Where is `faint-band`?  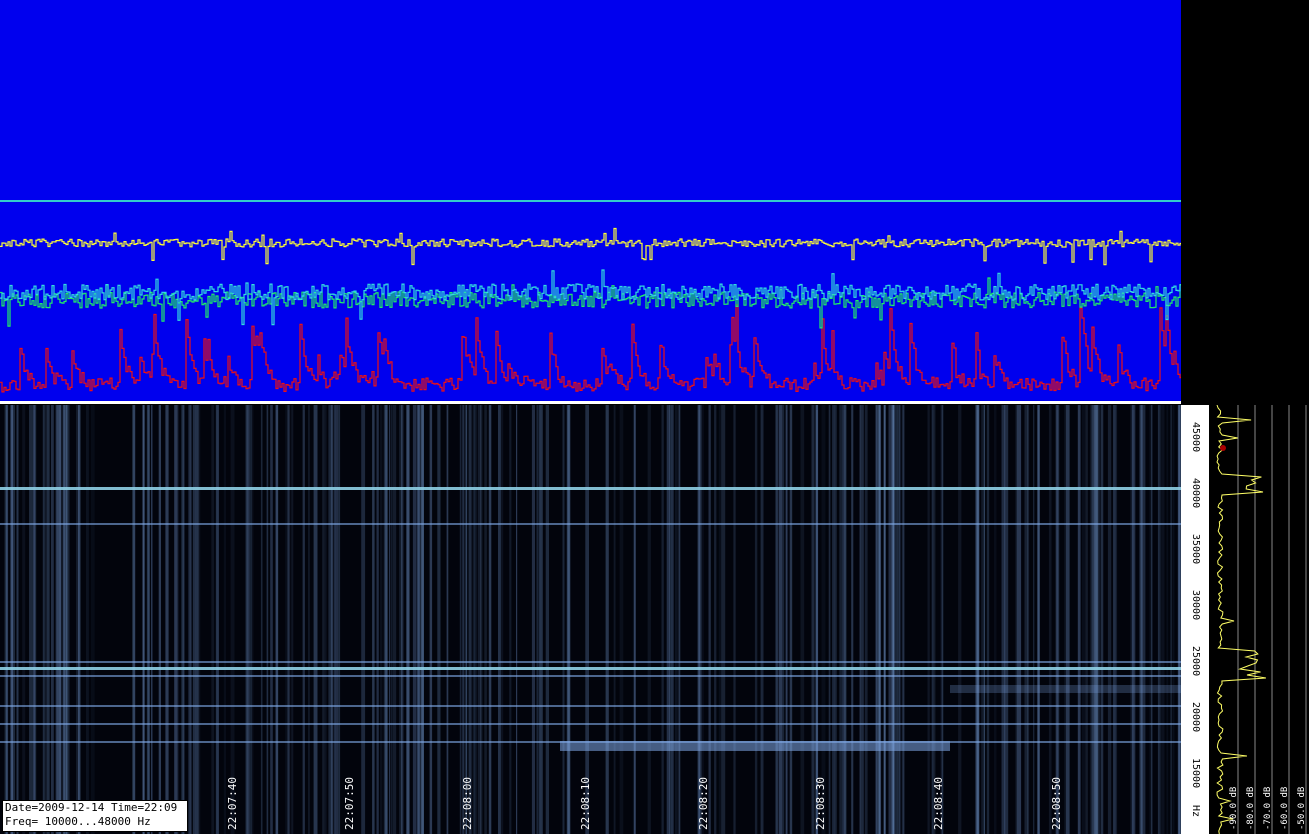 faint-band is located at coordinates (1065, 689).